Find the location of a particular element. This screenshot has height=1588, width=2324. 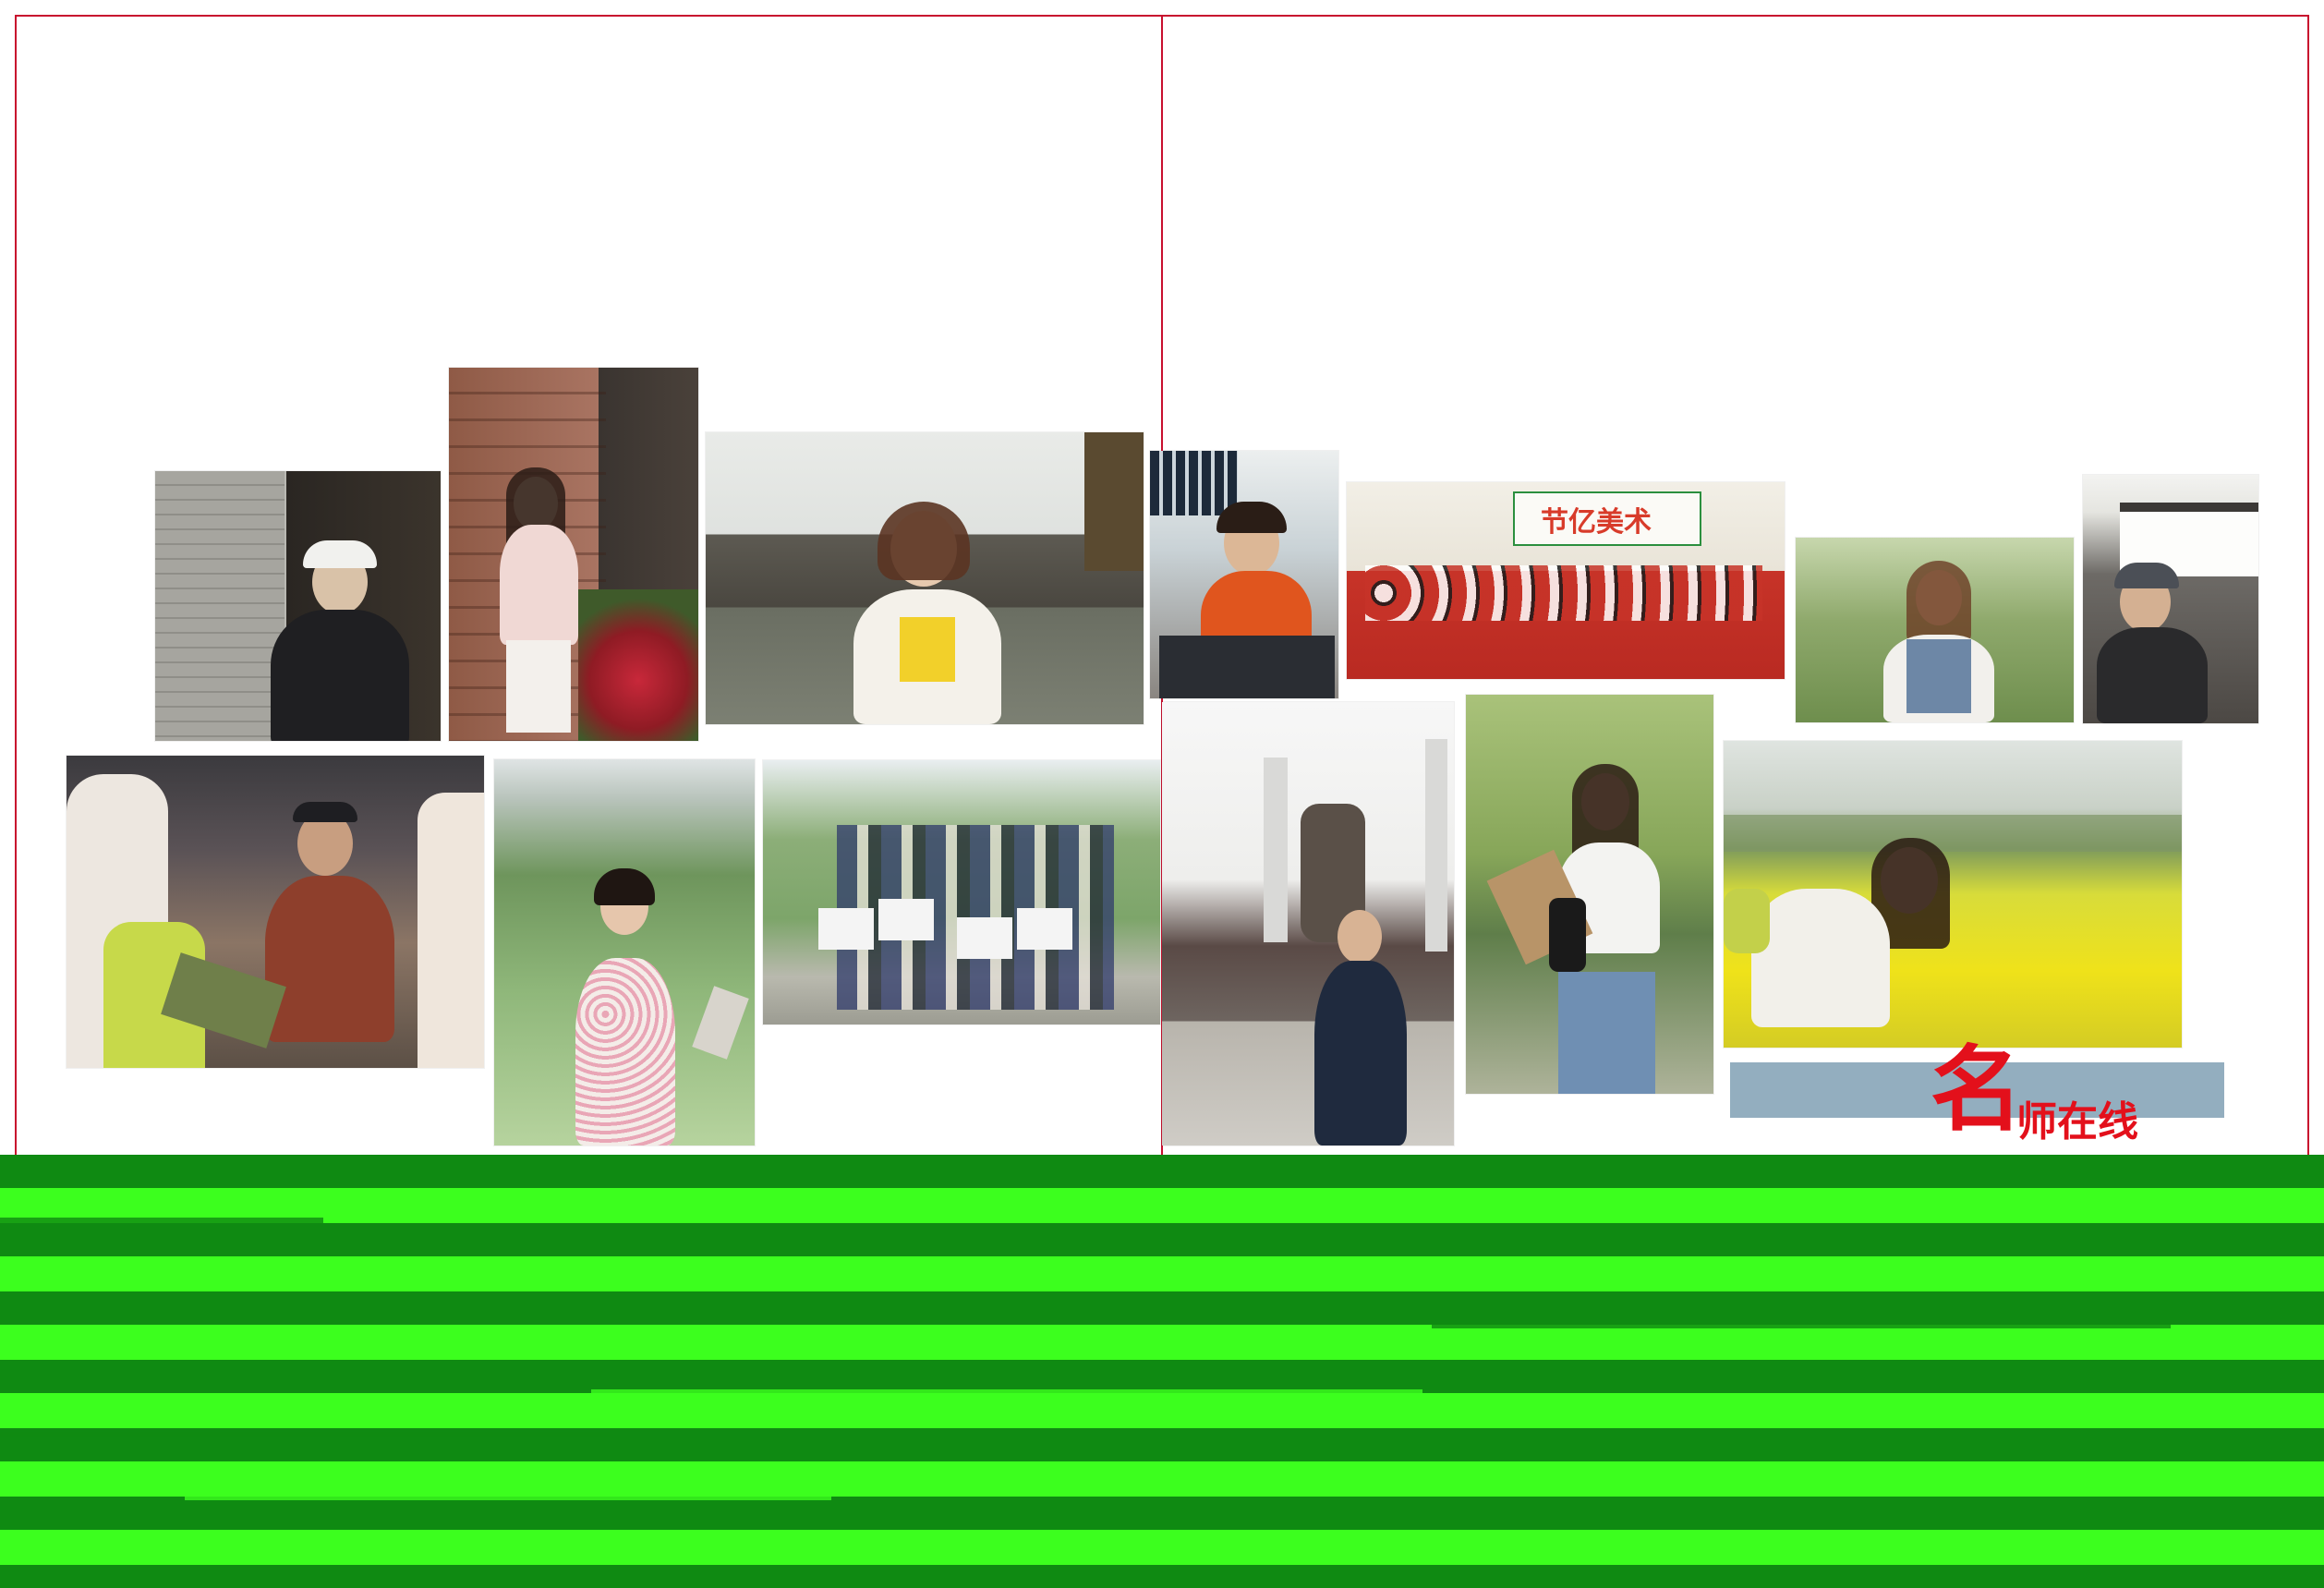

photo-woman-old-houses is located at coordinates (2170, 599).